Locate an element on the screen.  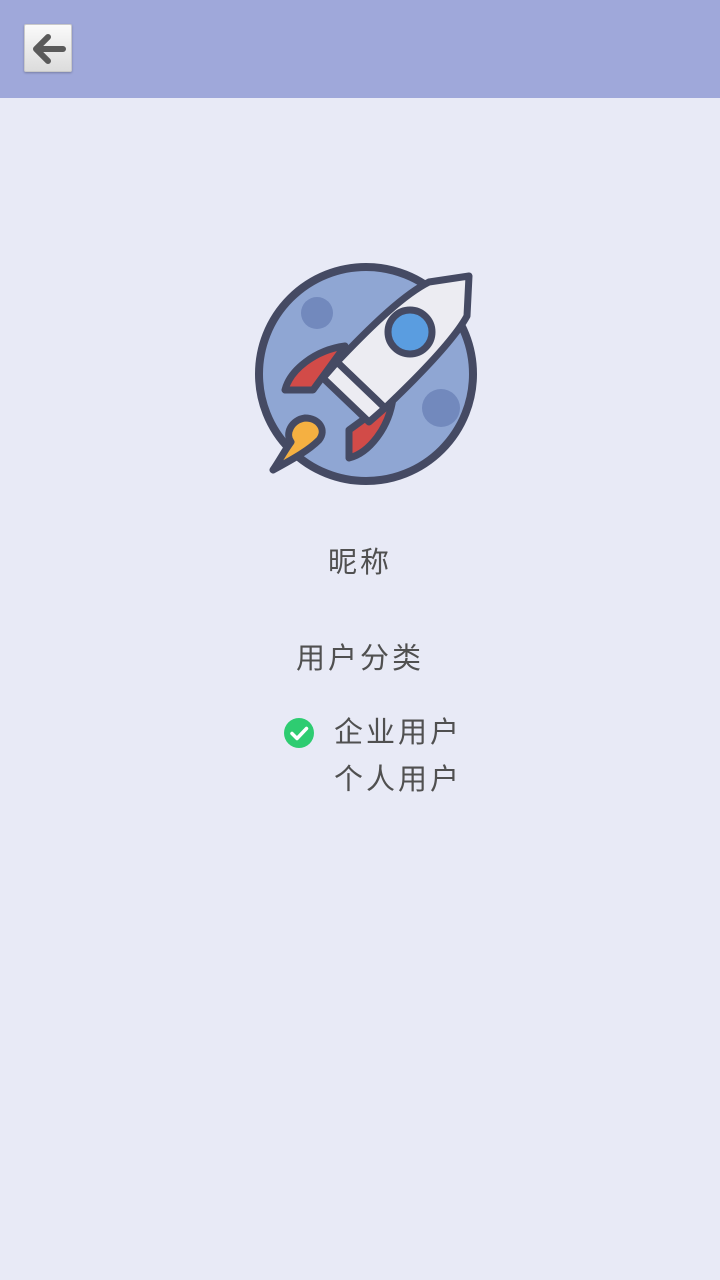
user-type-label: 企业用户 is located at coordinates (398, 732).